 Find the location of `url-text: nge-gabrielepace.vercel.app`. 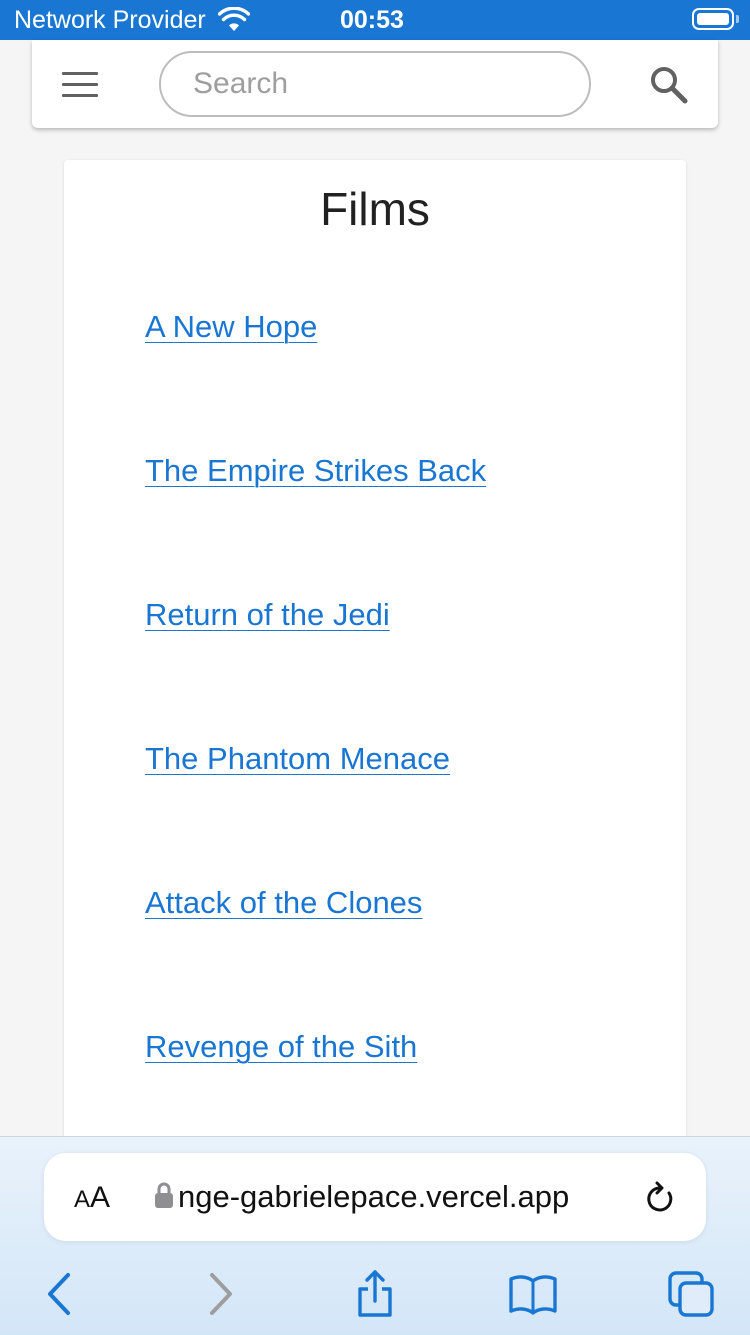

url-text: nge-gabrielepace.vercel.app is located at coordinates (373, 1197).